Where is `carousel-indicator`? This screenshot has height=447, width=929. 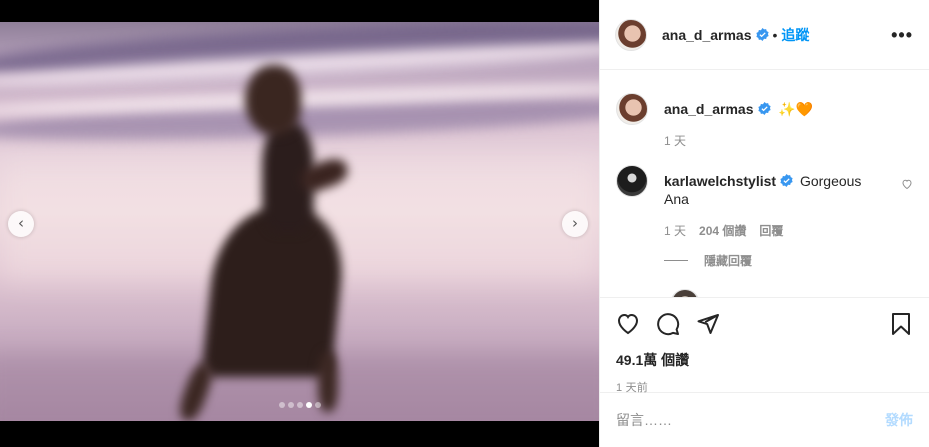 carousel-indicator is located at coordinates (299, 405).